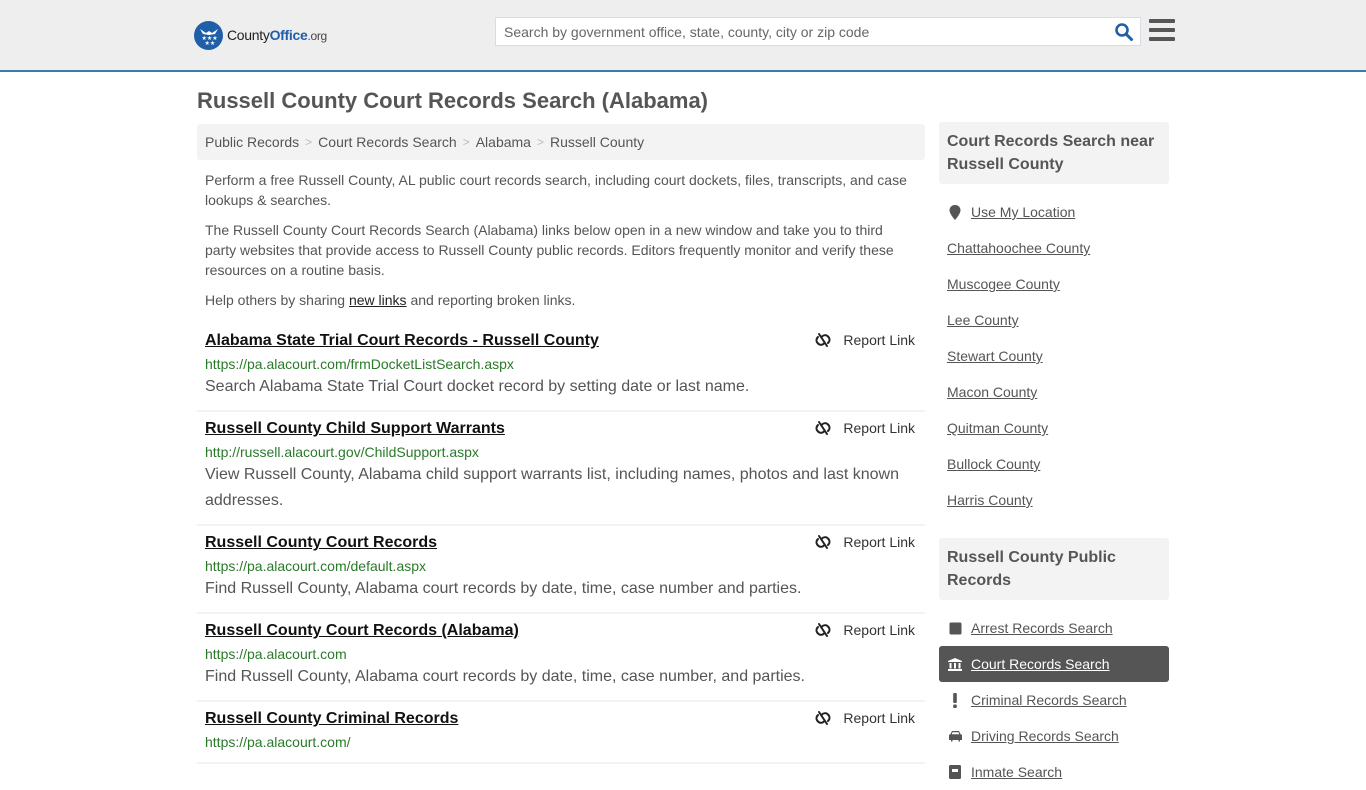 The height and width of the screenshot is (790, 1366). Describe the element at coordinates (1040, 664) in the screenshot. I see `public-record-link: Court Records Search` at that location.